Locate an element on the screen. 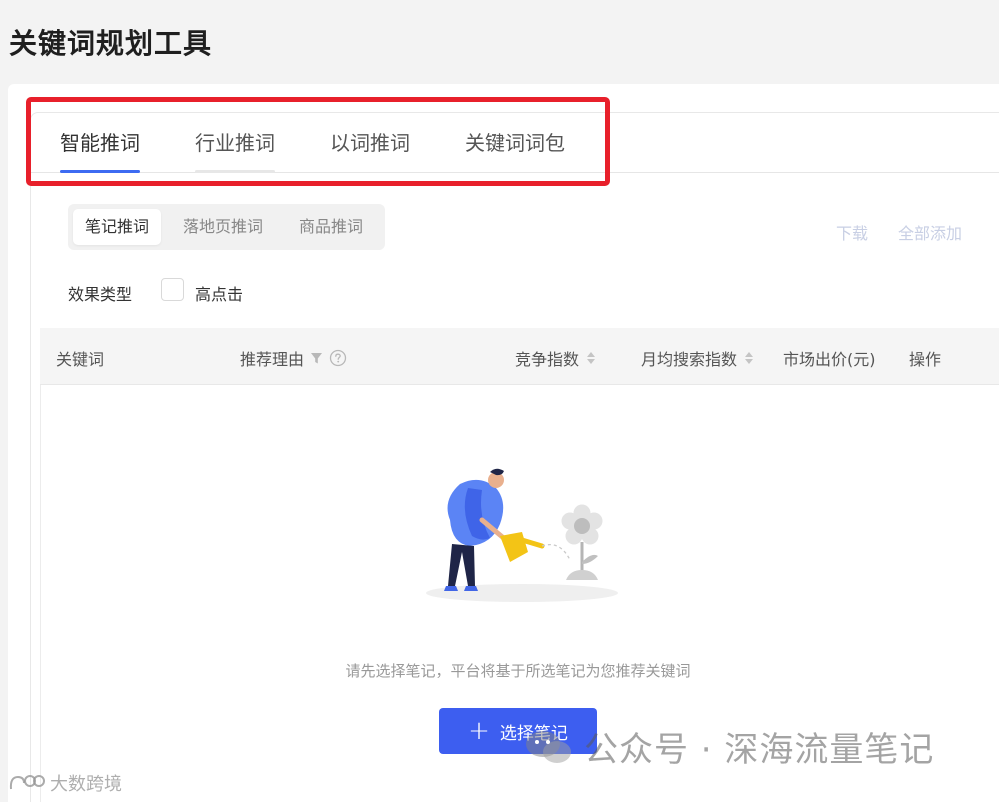  column-label: 推荐理由 is located at coordinates (272, 359).